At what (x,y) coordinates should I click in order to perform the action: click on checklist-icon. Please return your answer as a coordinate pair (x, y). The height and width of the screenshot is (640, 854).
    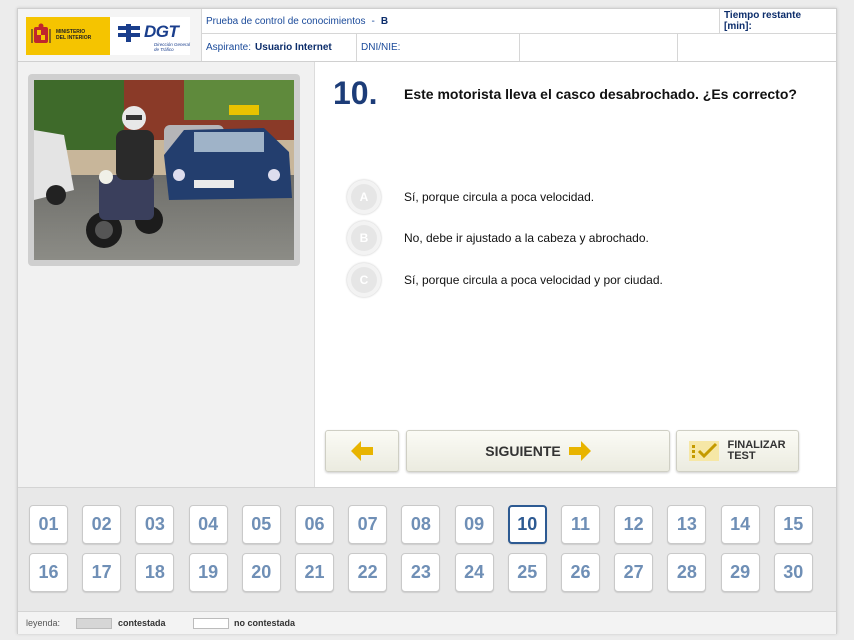
    Looking at the image, I should click on (704, 451).